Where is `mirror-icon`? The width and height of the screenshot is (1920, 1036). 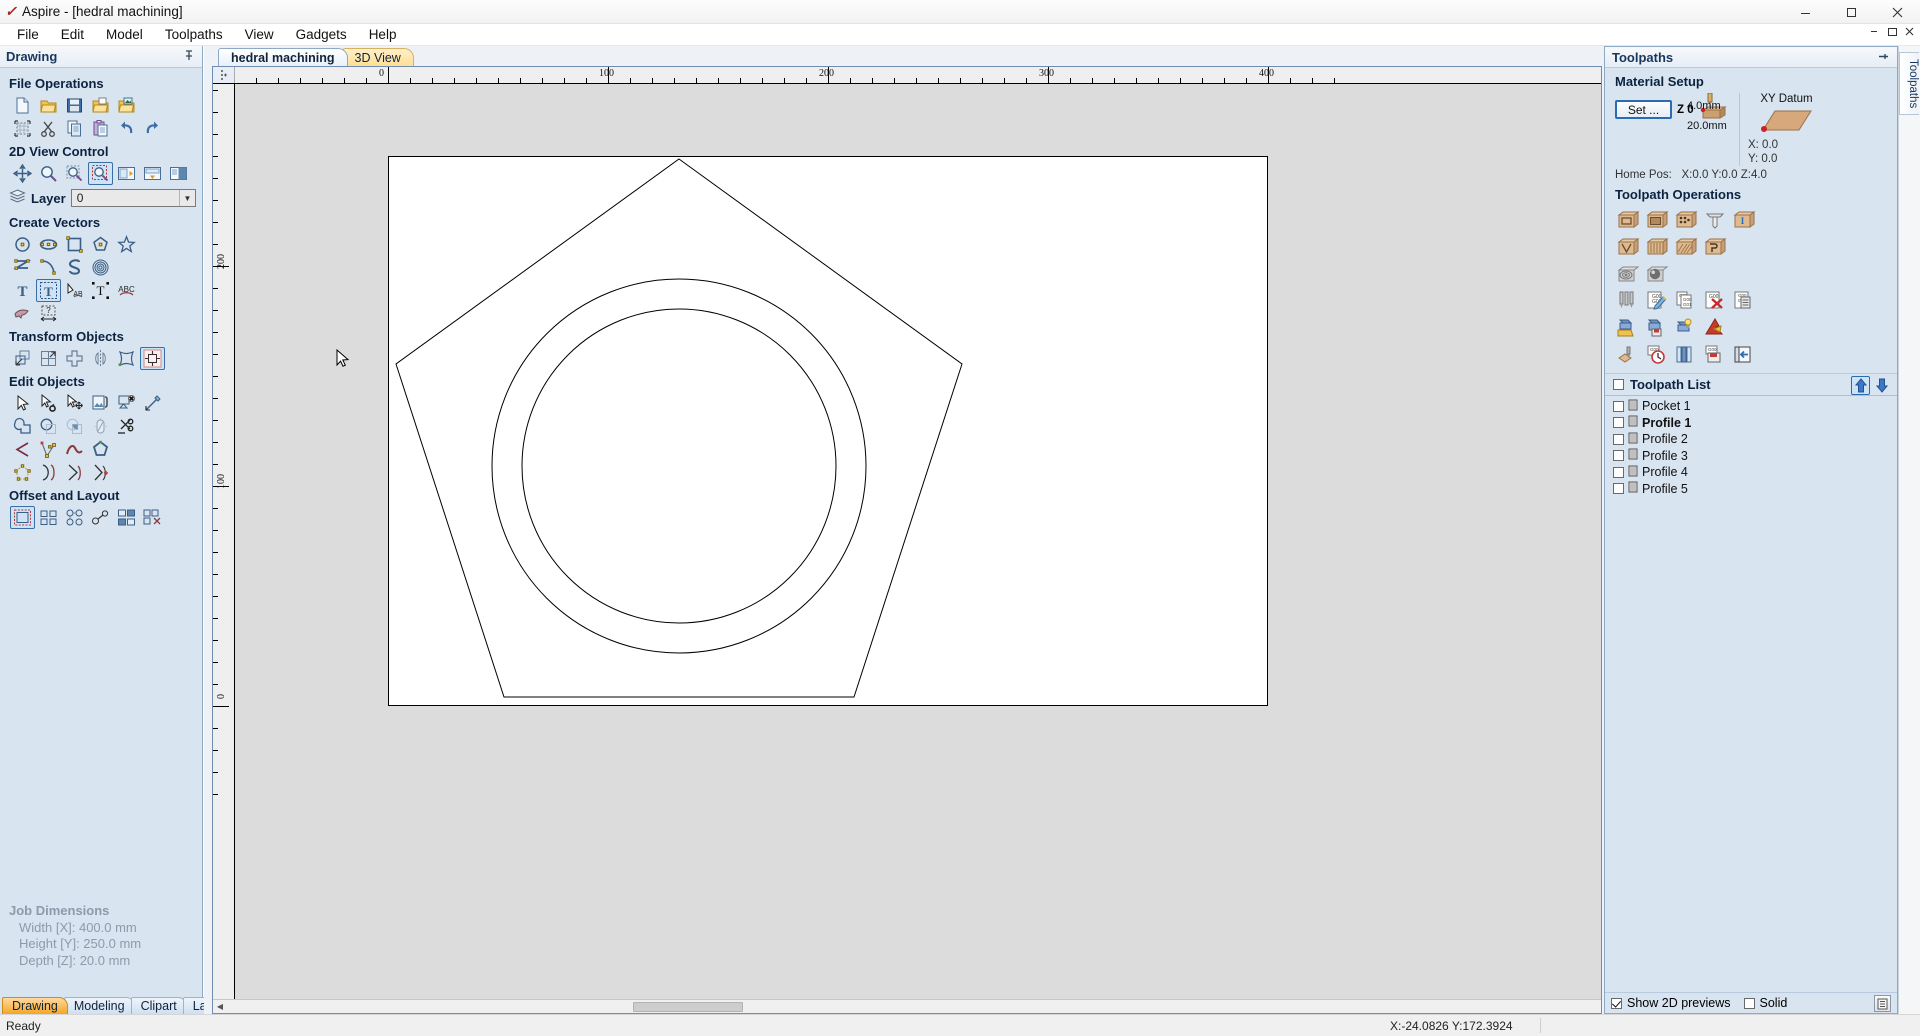
mirror-icon is located at coordinates (100, 358).